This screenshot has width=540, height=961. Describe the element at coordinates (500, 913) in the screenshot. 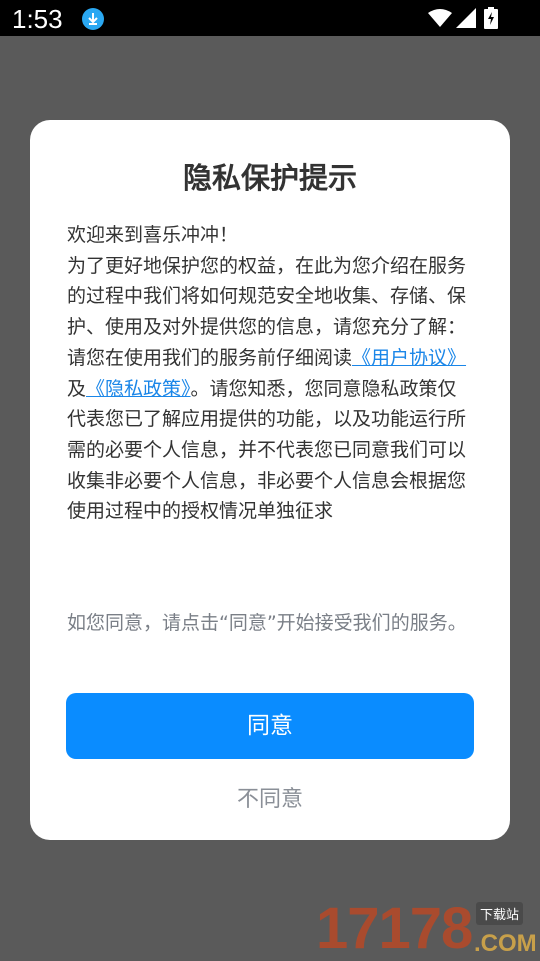

I see `watermark-badge: 下载站` at that location.